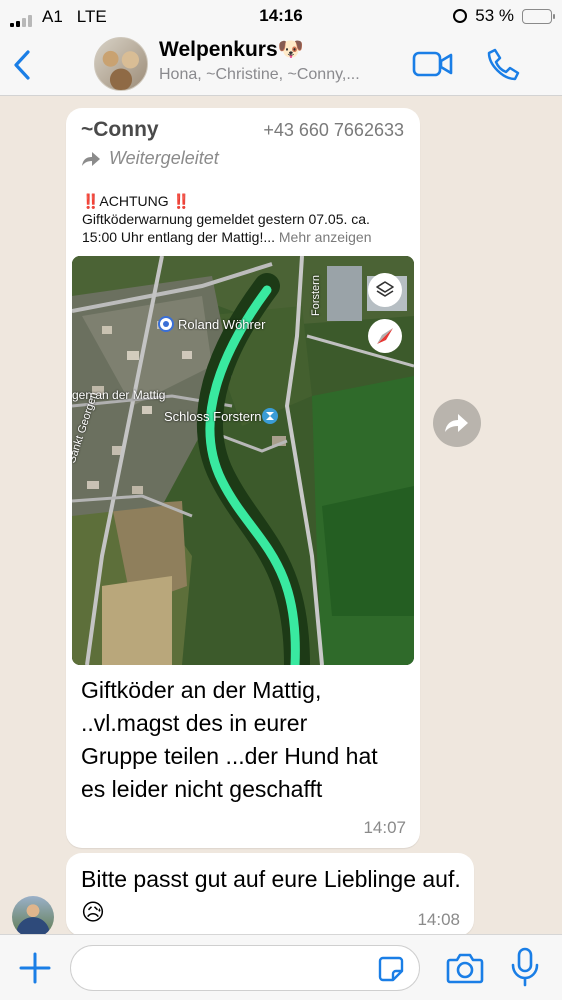  Describe the element at coordinates (33, 917) in the screenshot. I see `sender-avatar` at that location.